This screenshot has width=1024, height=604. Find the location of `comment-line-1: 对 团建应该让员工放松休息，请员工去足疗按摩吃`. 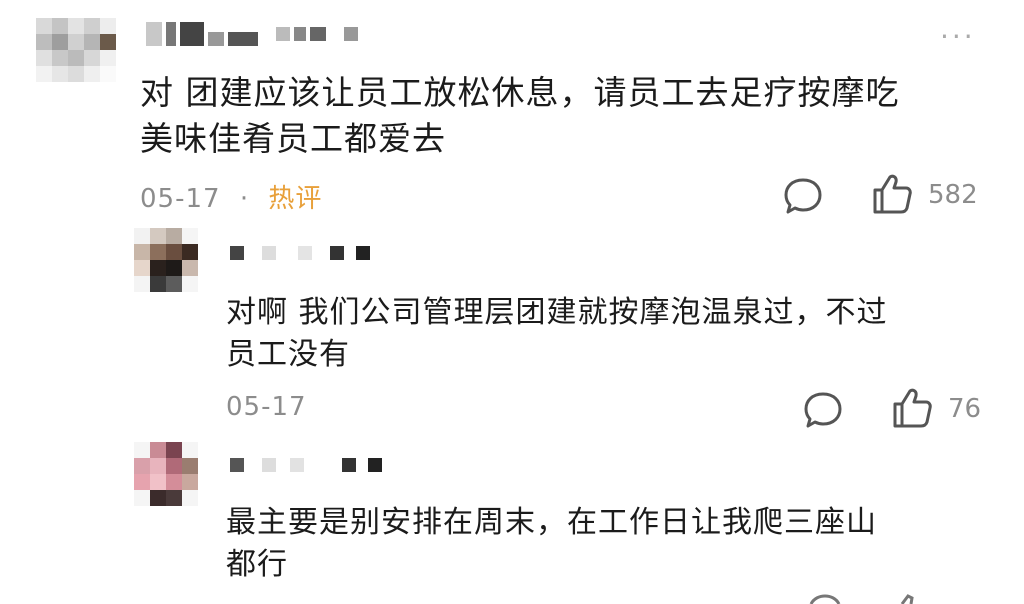

comment-line-1: 对 团建应该让员工放松休息，请员工去足疗按摩吃 is located at coordinates (520, 92).